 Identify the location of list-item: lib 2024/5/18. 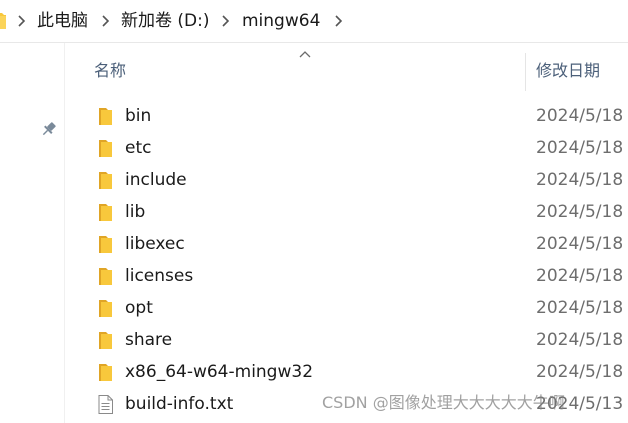
(314, 212).